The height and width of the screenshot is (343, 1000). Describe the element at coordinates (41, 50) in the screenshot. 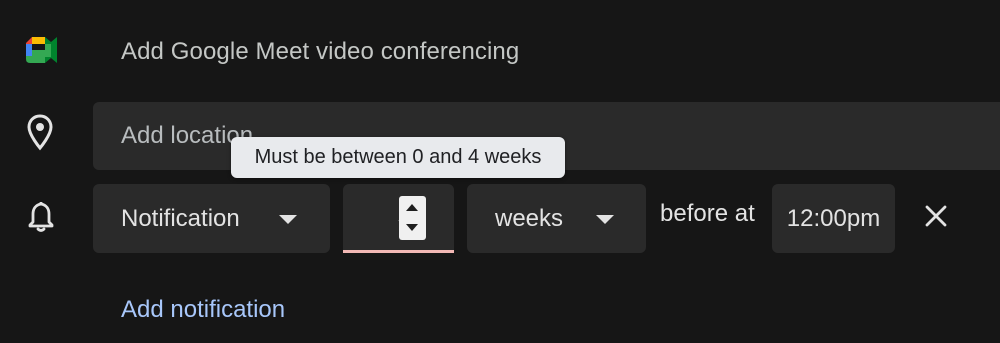

I see `google-meet-icon` at that location.